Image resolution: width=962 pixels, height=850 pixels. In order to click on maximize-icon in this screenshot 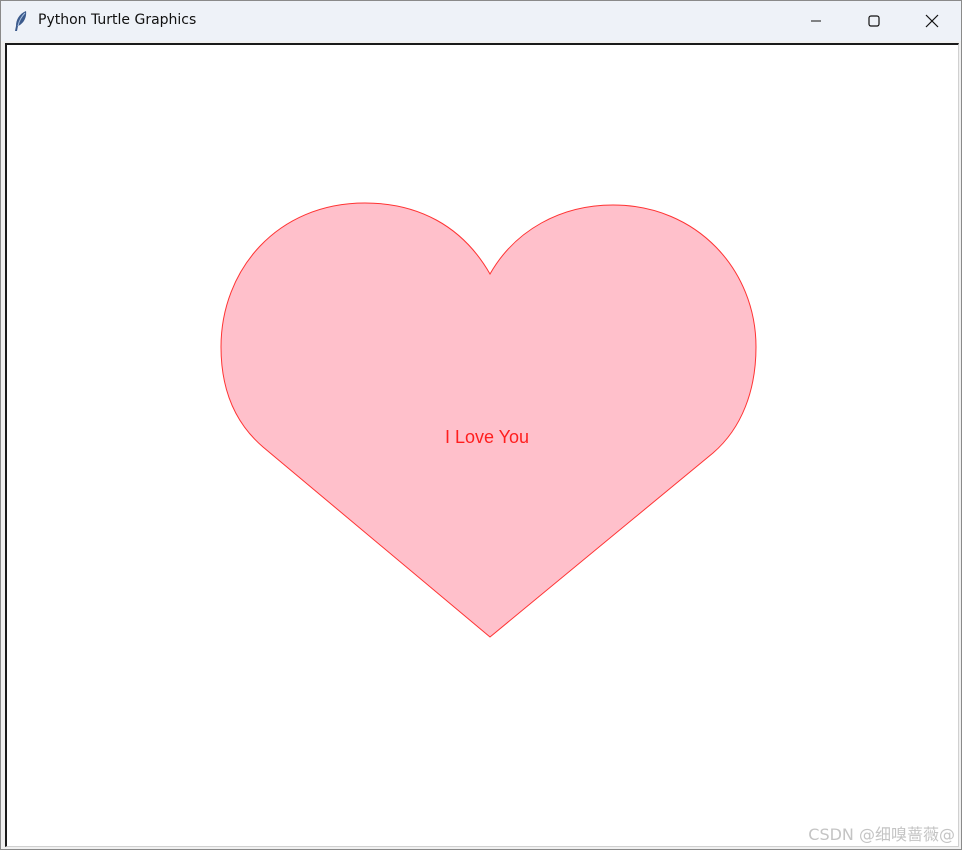, I will do `click(874, 21)`.